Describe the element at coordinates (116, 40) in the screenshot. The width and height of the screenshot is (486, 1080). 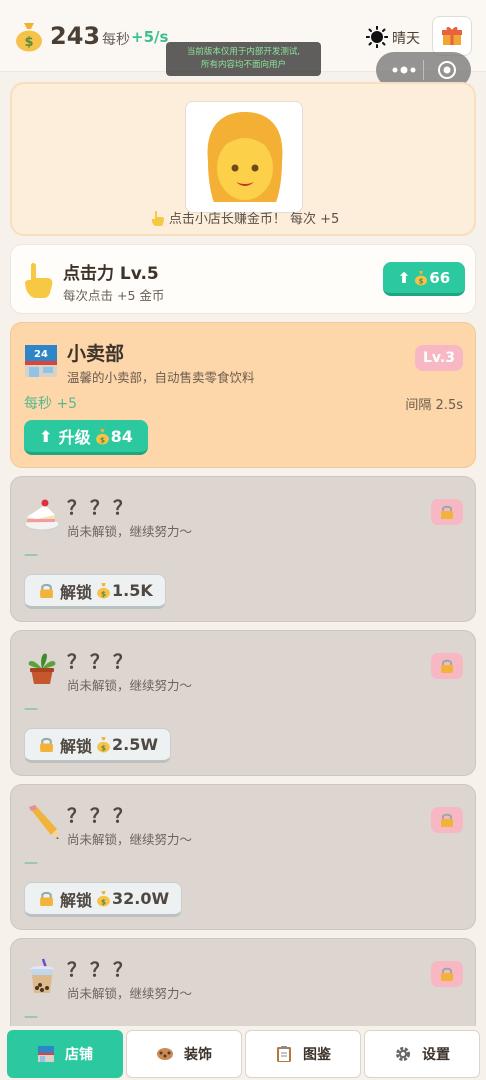
I see `rate-label: 每秒` at that location.